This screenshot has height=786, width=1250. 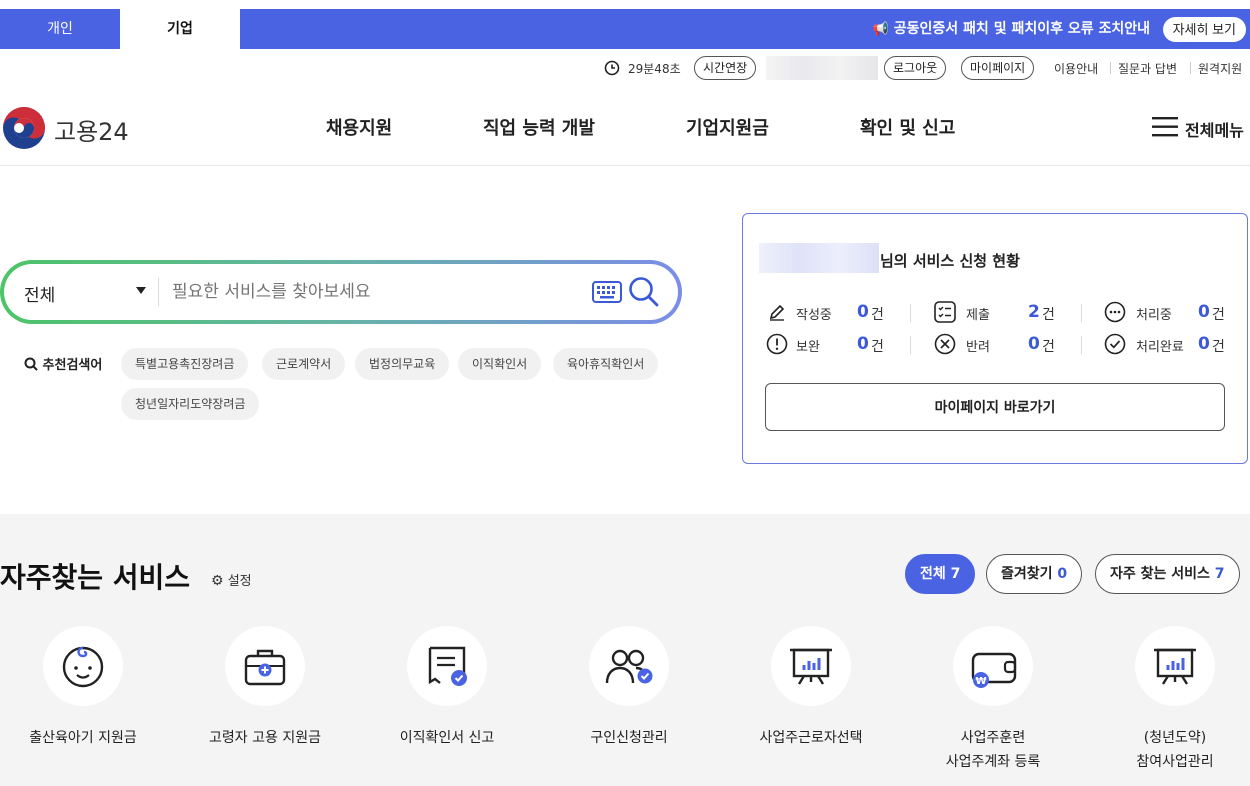 What do you see at coordinates (880, 29) in the screenshot?
I see `megaphone-icon: 📢` at bounding box center [880, 29].